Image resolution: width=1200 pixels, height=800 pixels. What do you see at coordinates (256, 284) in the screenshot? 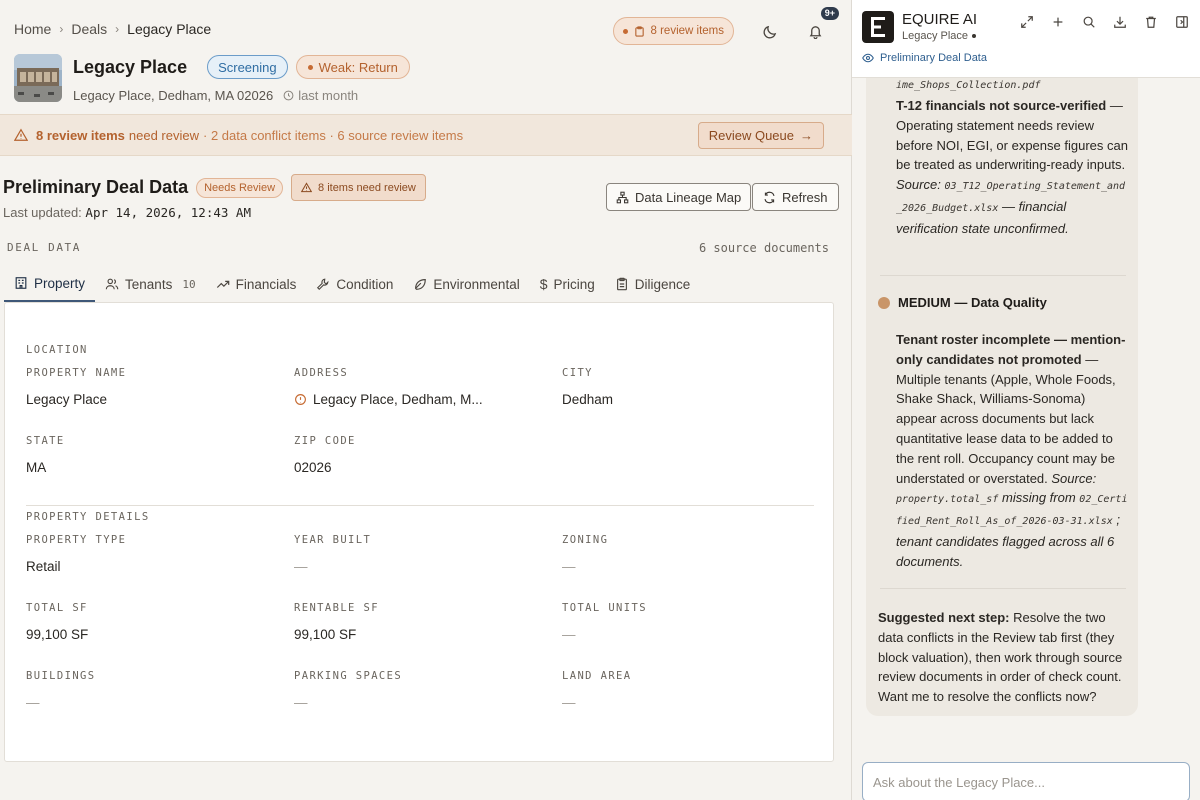
I see `tab-financials: Financials` at bounding box center [256, 284].